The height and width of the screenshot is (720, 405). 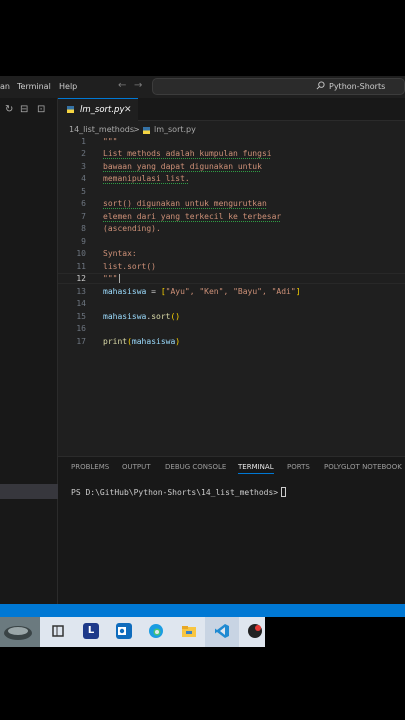 What do you see at coordinates (256, 467) in the screenshot?
I see `tab-terminal: TERMINAL` at bounding box center [256, 467].